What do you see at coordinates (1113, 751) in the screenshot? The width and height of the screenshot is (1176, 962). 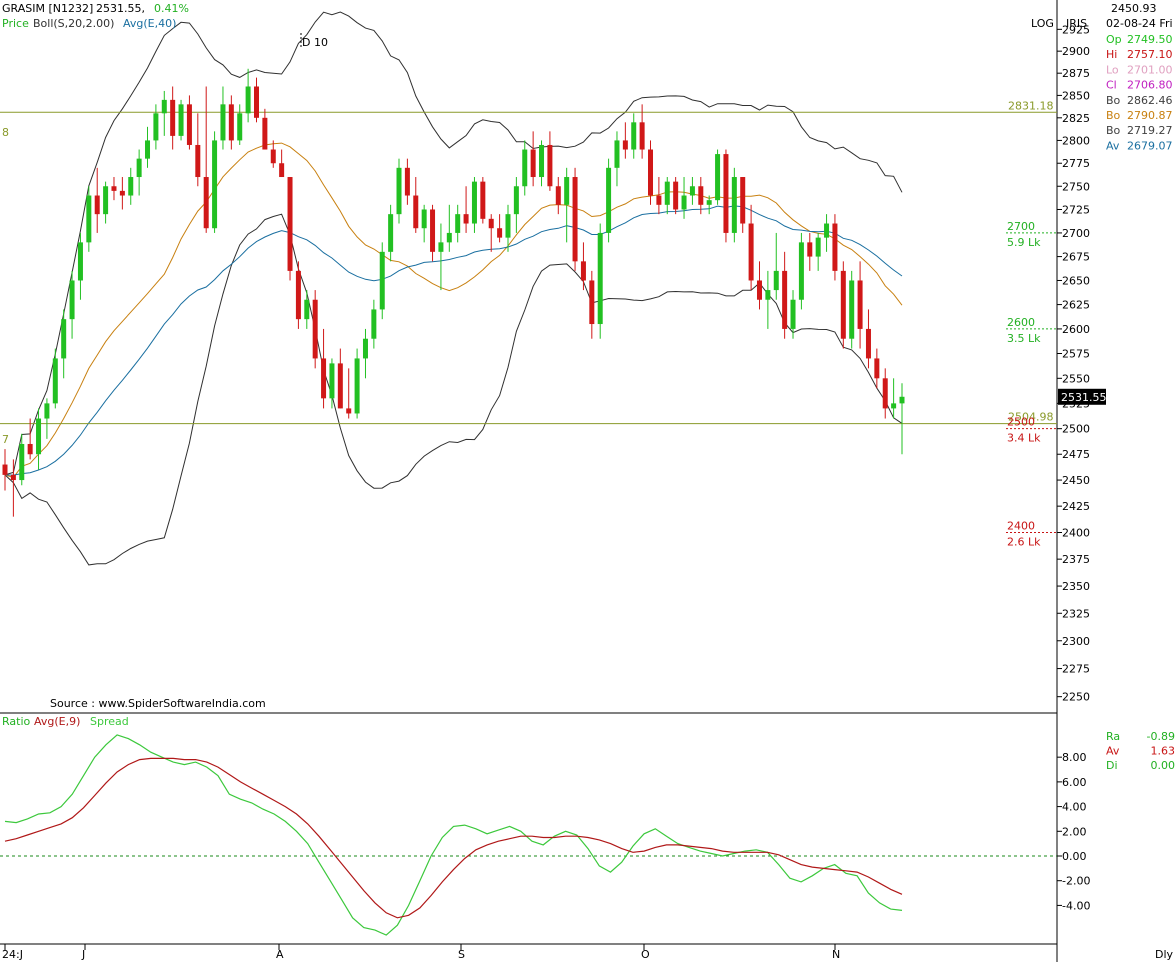 I see `readout-key: Av` at bounding box center [1113, 751].